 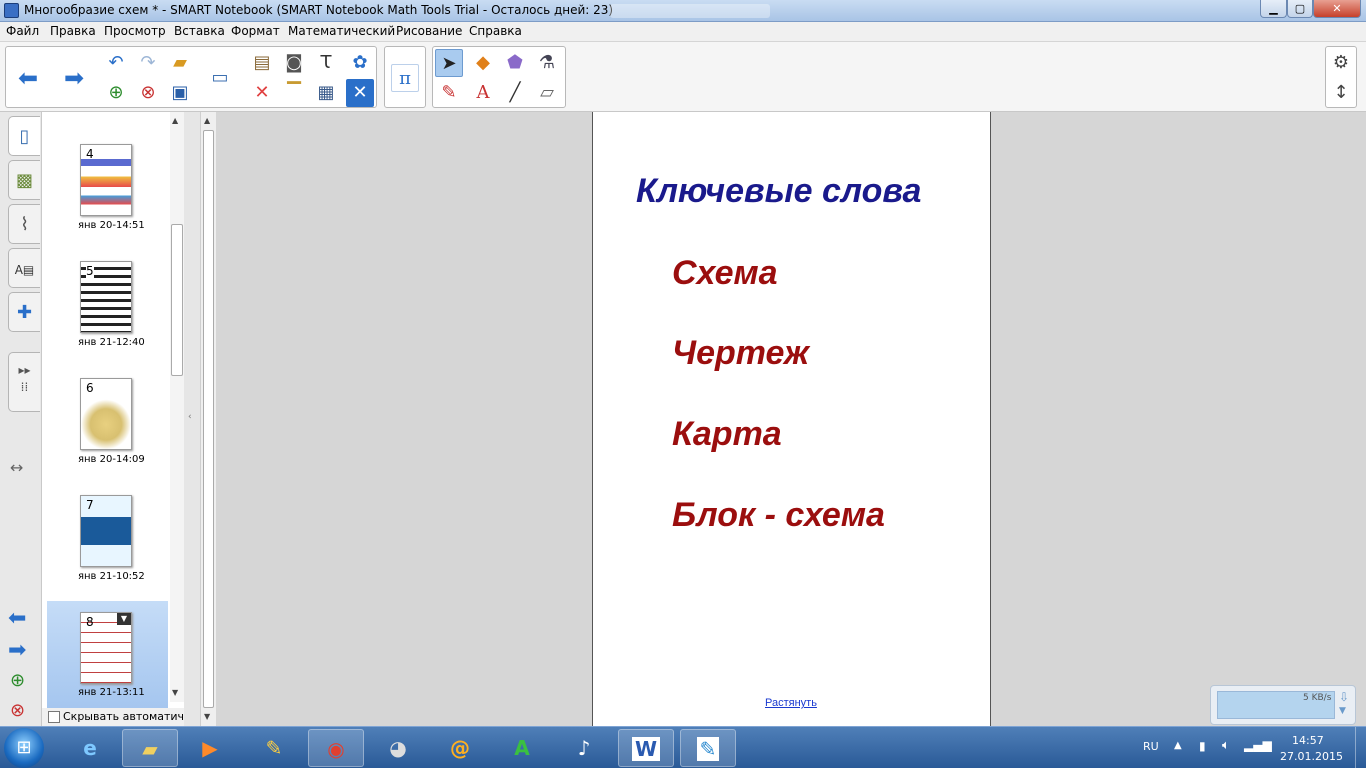 What do you see at coordinates (1258, 745) in the screenshot?
I see `signal-icon: ▂▄▆` at bounding box center [1258, 745].